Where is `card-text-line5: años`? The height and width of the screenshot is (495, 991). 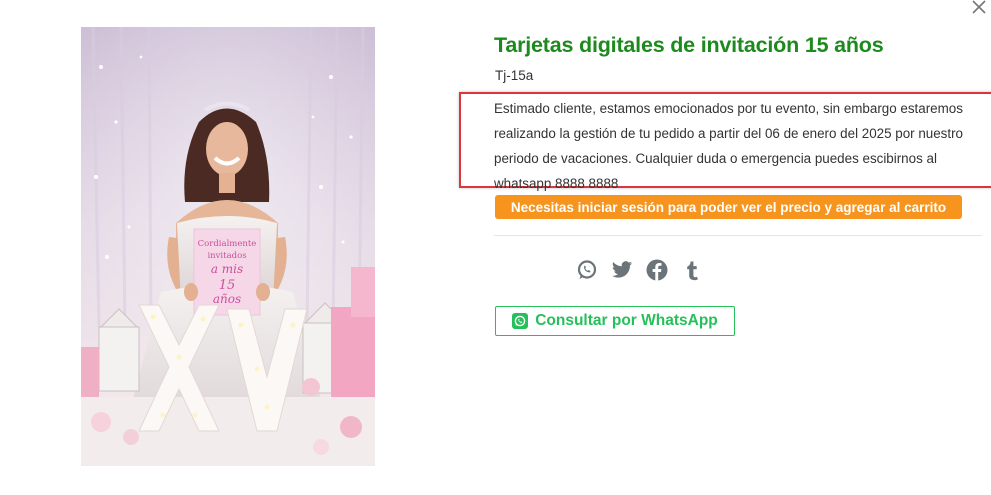
card-text-line5: años is located at coordinates (227, 299).